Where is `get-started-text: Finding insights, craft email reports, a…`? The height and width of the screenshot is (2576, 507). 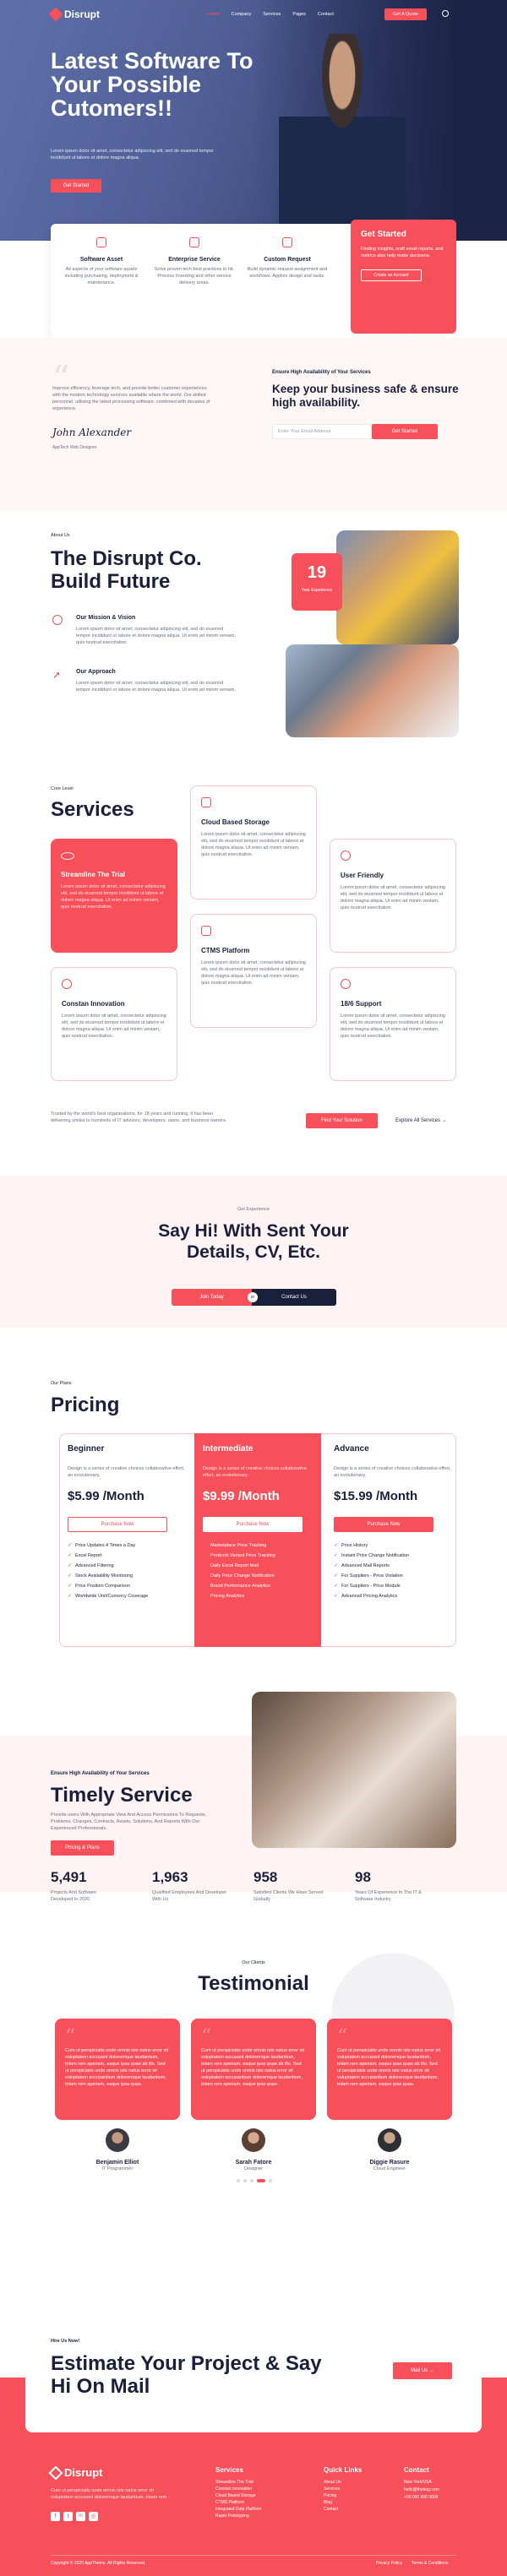 get-started-text: Finding insights, craft email reports, a… is located at coordinates (402, 252).